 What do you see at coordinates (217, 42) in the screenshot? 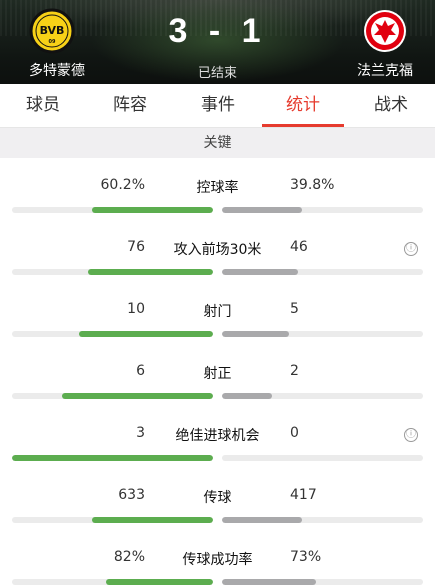
I see `match-header: BVB 09 多特蒙德 3 - 1 已结束 法兰克福` at bounding box center [217, 42].